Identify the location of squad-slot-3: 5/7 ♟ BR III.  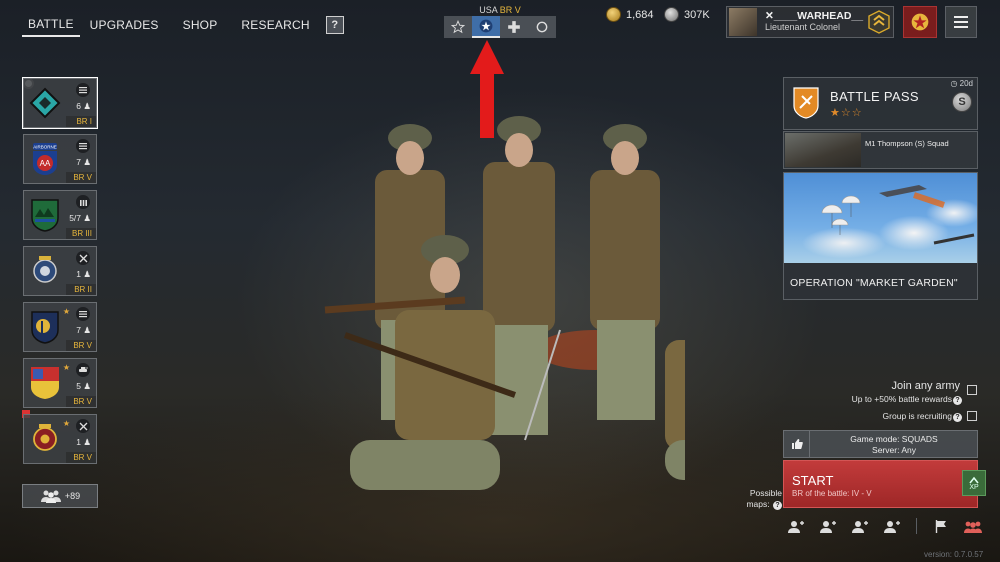
(60, 215).